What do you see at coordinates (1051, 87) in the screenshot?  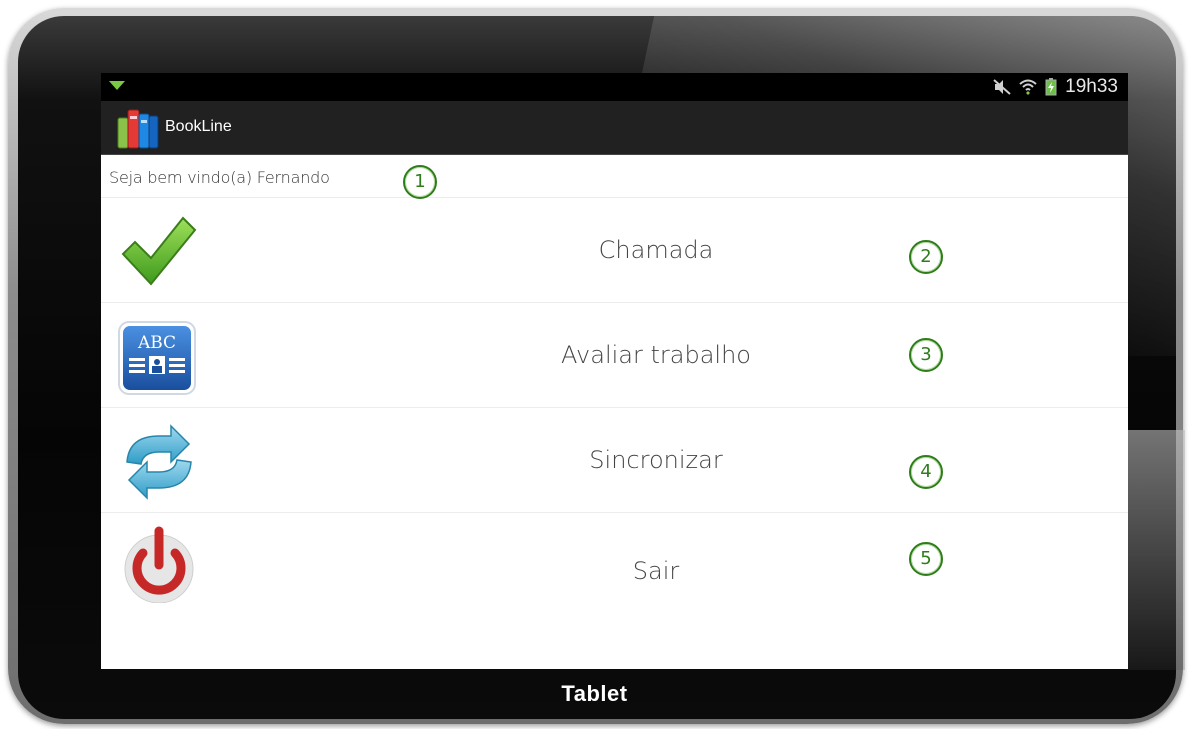 I see `battery-charging-icon` at bounding box center [1051, 87].